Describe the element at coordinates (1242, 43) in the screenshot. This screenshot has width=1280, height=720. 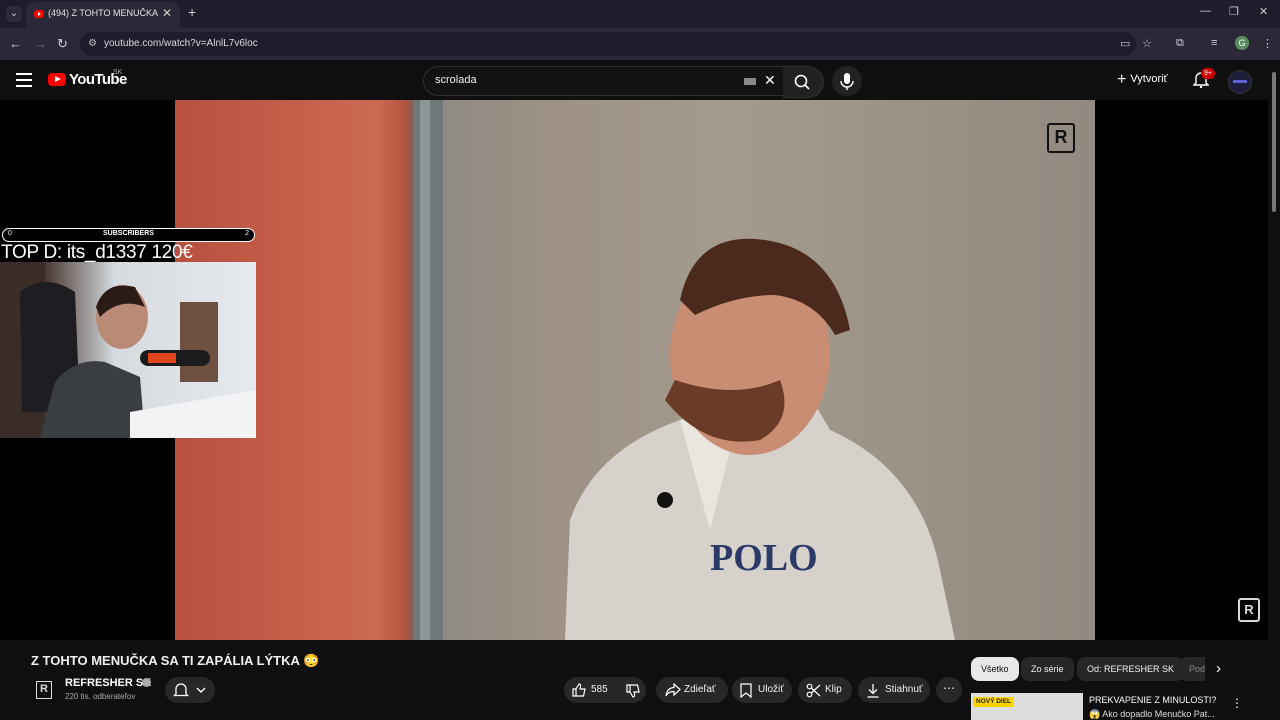
I see `browser-profile-avatar: G` at that location.